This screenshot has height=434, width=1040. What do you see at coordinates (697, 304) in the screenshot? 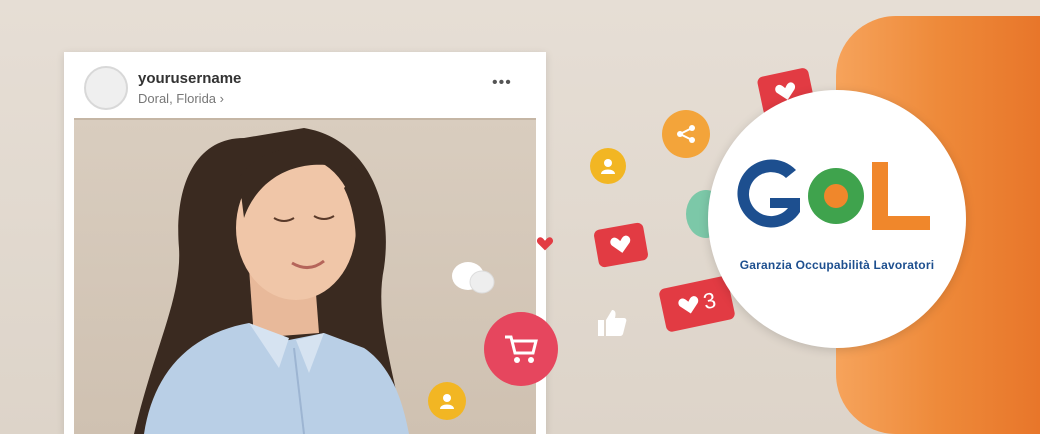
I see `like-counter-icon: 3` at bounding box center [697, 304].